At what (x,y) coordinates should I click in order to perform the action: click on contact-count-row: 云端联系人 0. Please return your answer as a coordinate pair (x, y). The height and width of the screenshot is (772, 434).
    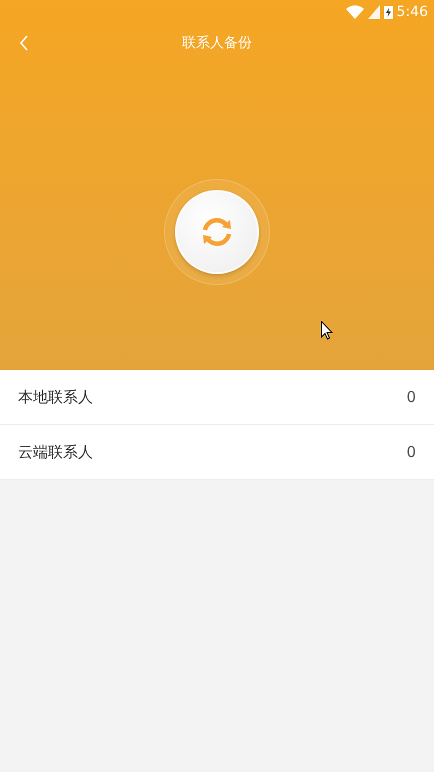
    Looking at the image, I should click on (217, 452).